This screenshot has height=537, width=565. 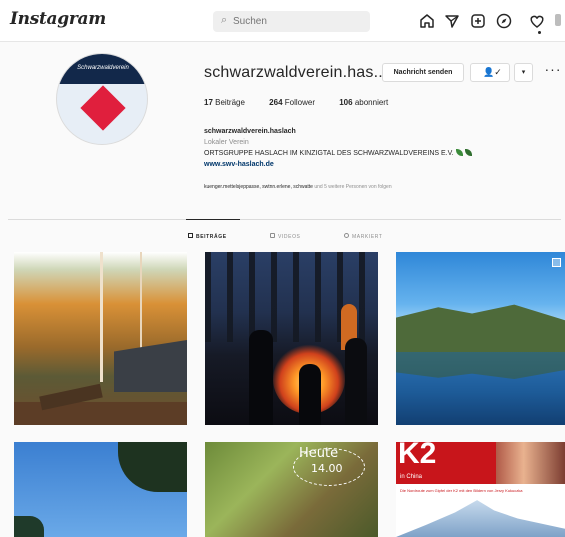 What do you see at coordinates (224, 102) in the screenshot?
I see `posts-stat: 17 Beiträge` at bounding box center [224, 102].